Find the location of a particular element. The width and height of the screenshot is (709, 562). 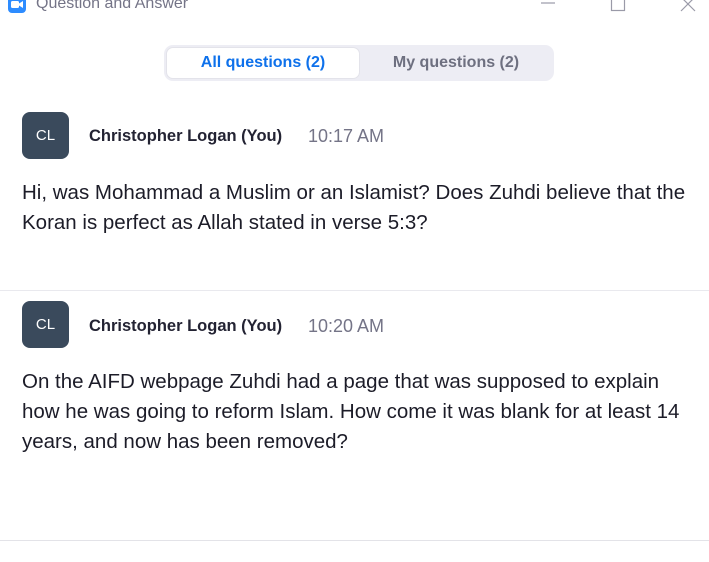

title-bar: Question and Answer is located at coordinates (354, 8).